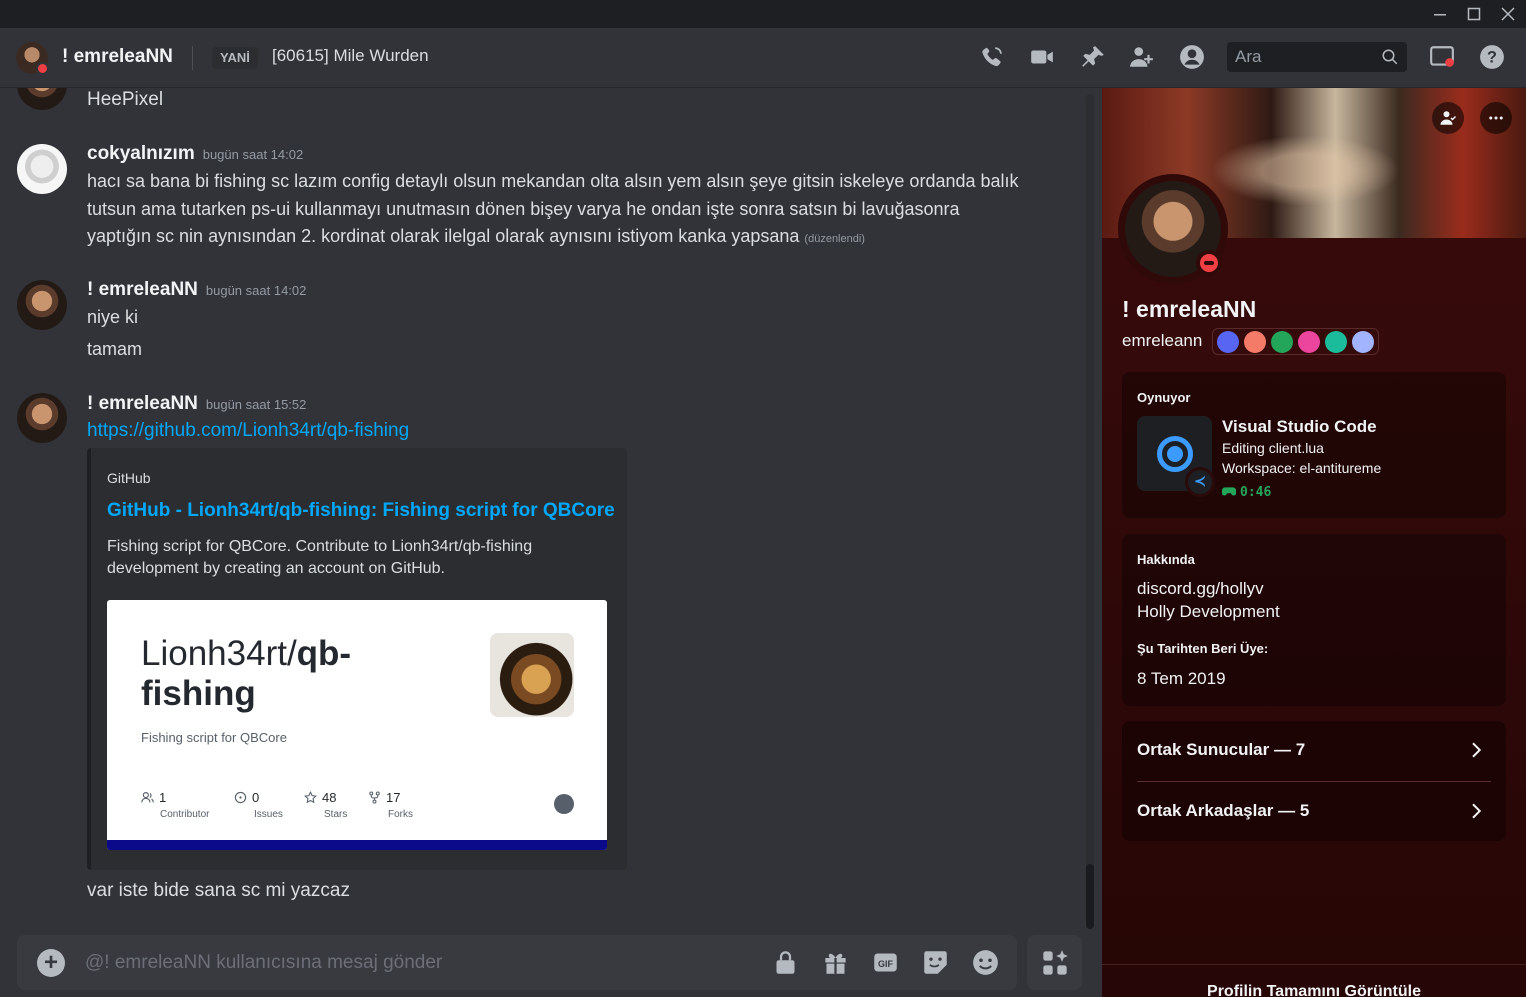 The height and width of the screenshot is (997, 1526). Describe the element at coordinates (1042, 57) in the screenshot. I see `video-call-button` at that location.